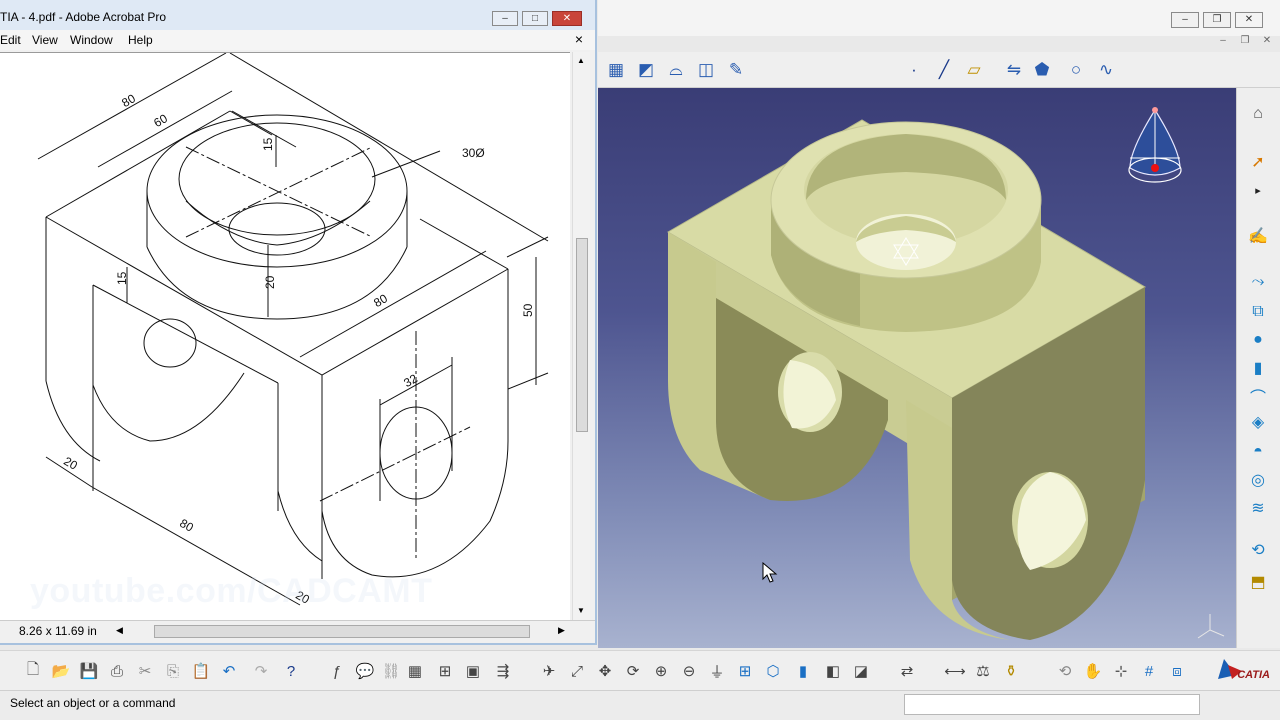 Image resolution: width=1280 pixels, height=720 pixels. What do you see at coordinates (1217, 20) in the screenshot?
I see `catia-restore-button: ❐` at bounding box center [1217, 20].